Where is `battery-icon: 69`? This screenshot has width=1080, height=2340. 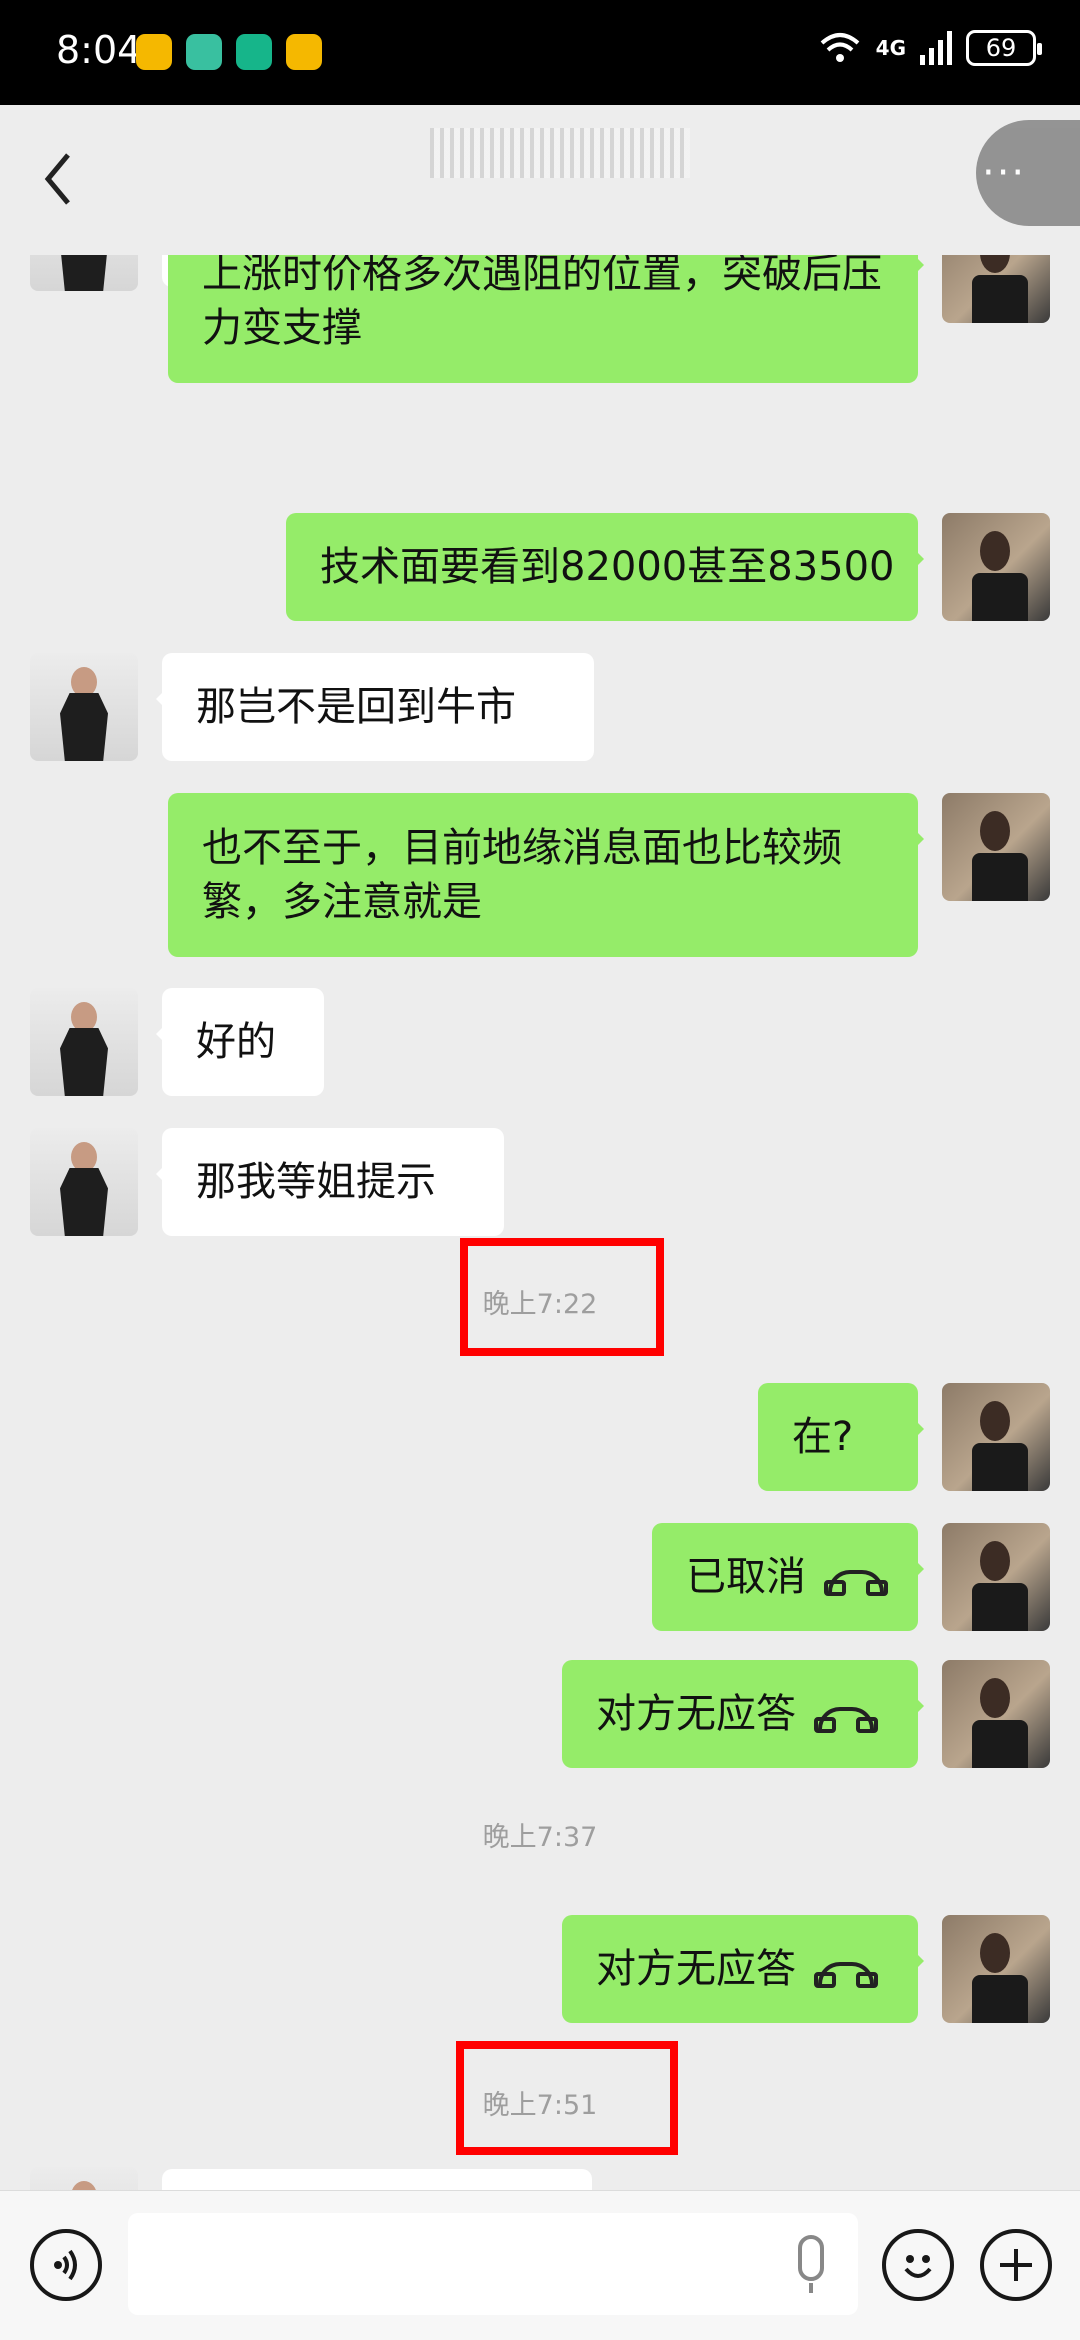
battery-icon: 69 is located at coordinates (1004, 48).